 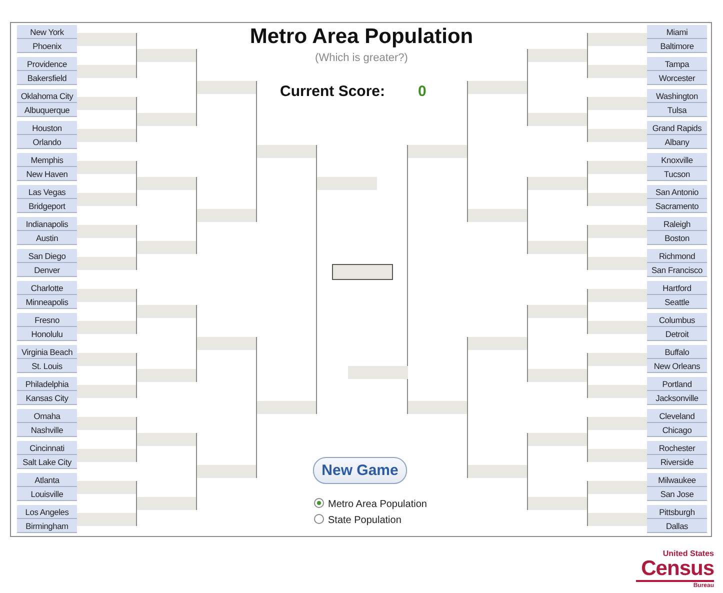 I want to click on team-entry: Providence, so click(x=47, y=64).